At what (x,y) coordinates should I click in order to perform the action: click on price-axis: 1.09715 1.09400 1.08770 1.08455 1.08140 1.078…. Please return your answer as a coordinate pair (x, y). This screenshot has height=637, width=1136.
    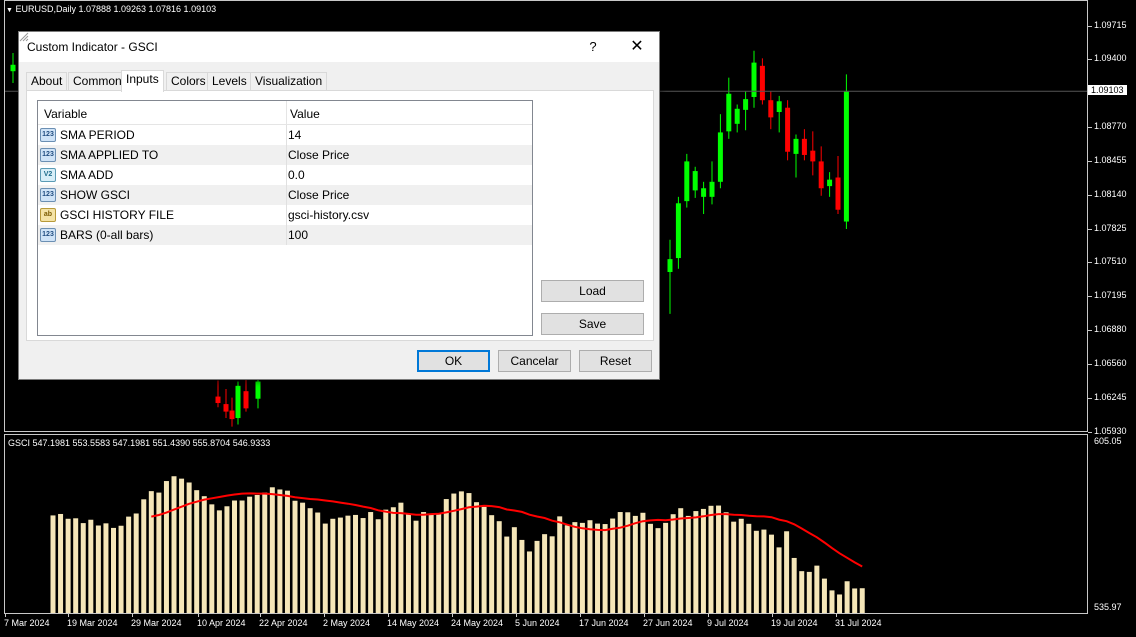
    Looking at the image, I should click on (1112, 218).